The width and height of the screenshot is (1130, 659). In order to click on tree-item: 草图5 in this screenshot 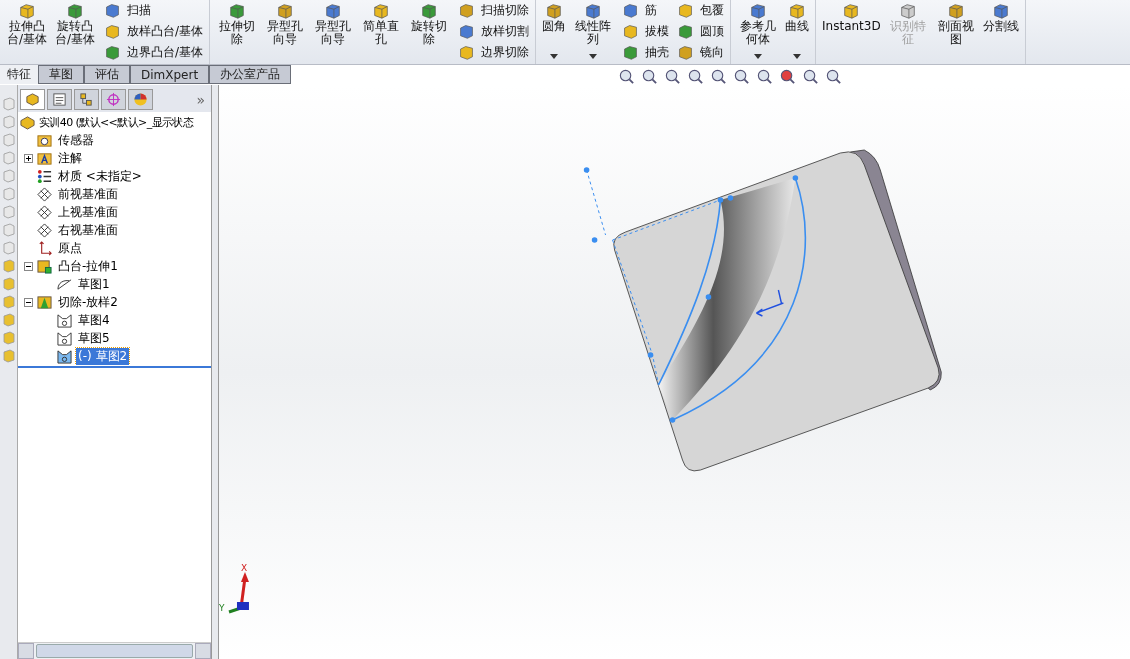, I will do `click(94, 338)`.